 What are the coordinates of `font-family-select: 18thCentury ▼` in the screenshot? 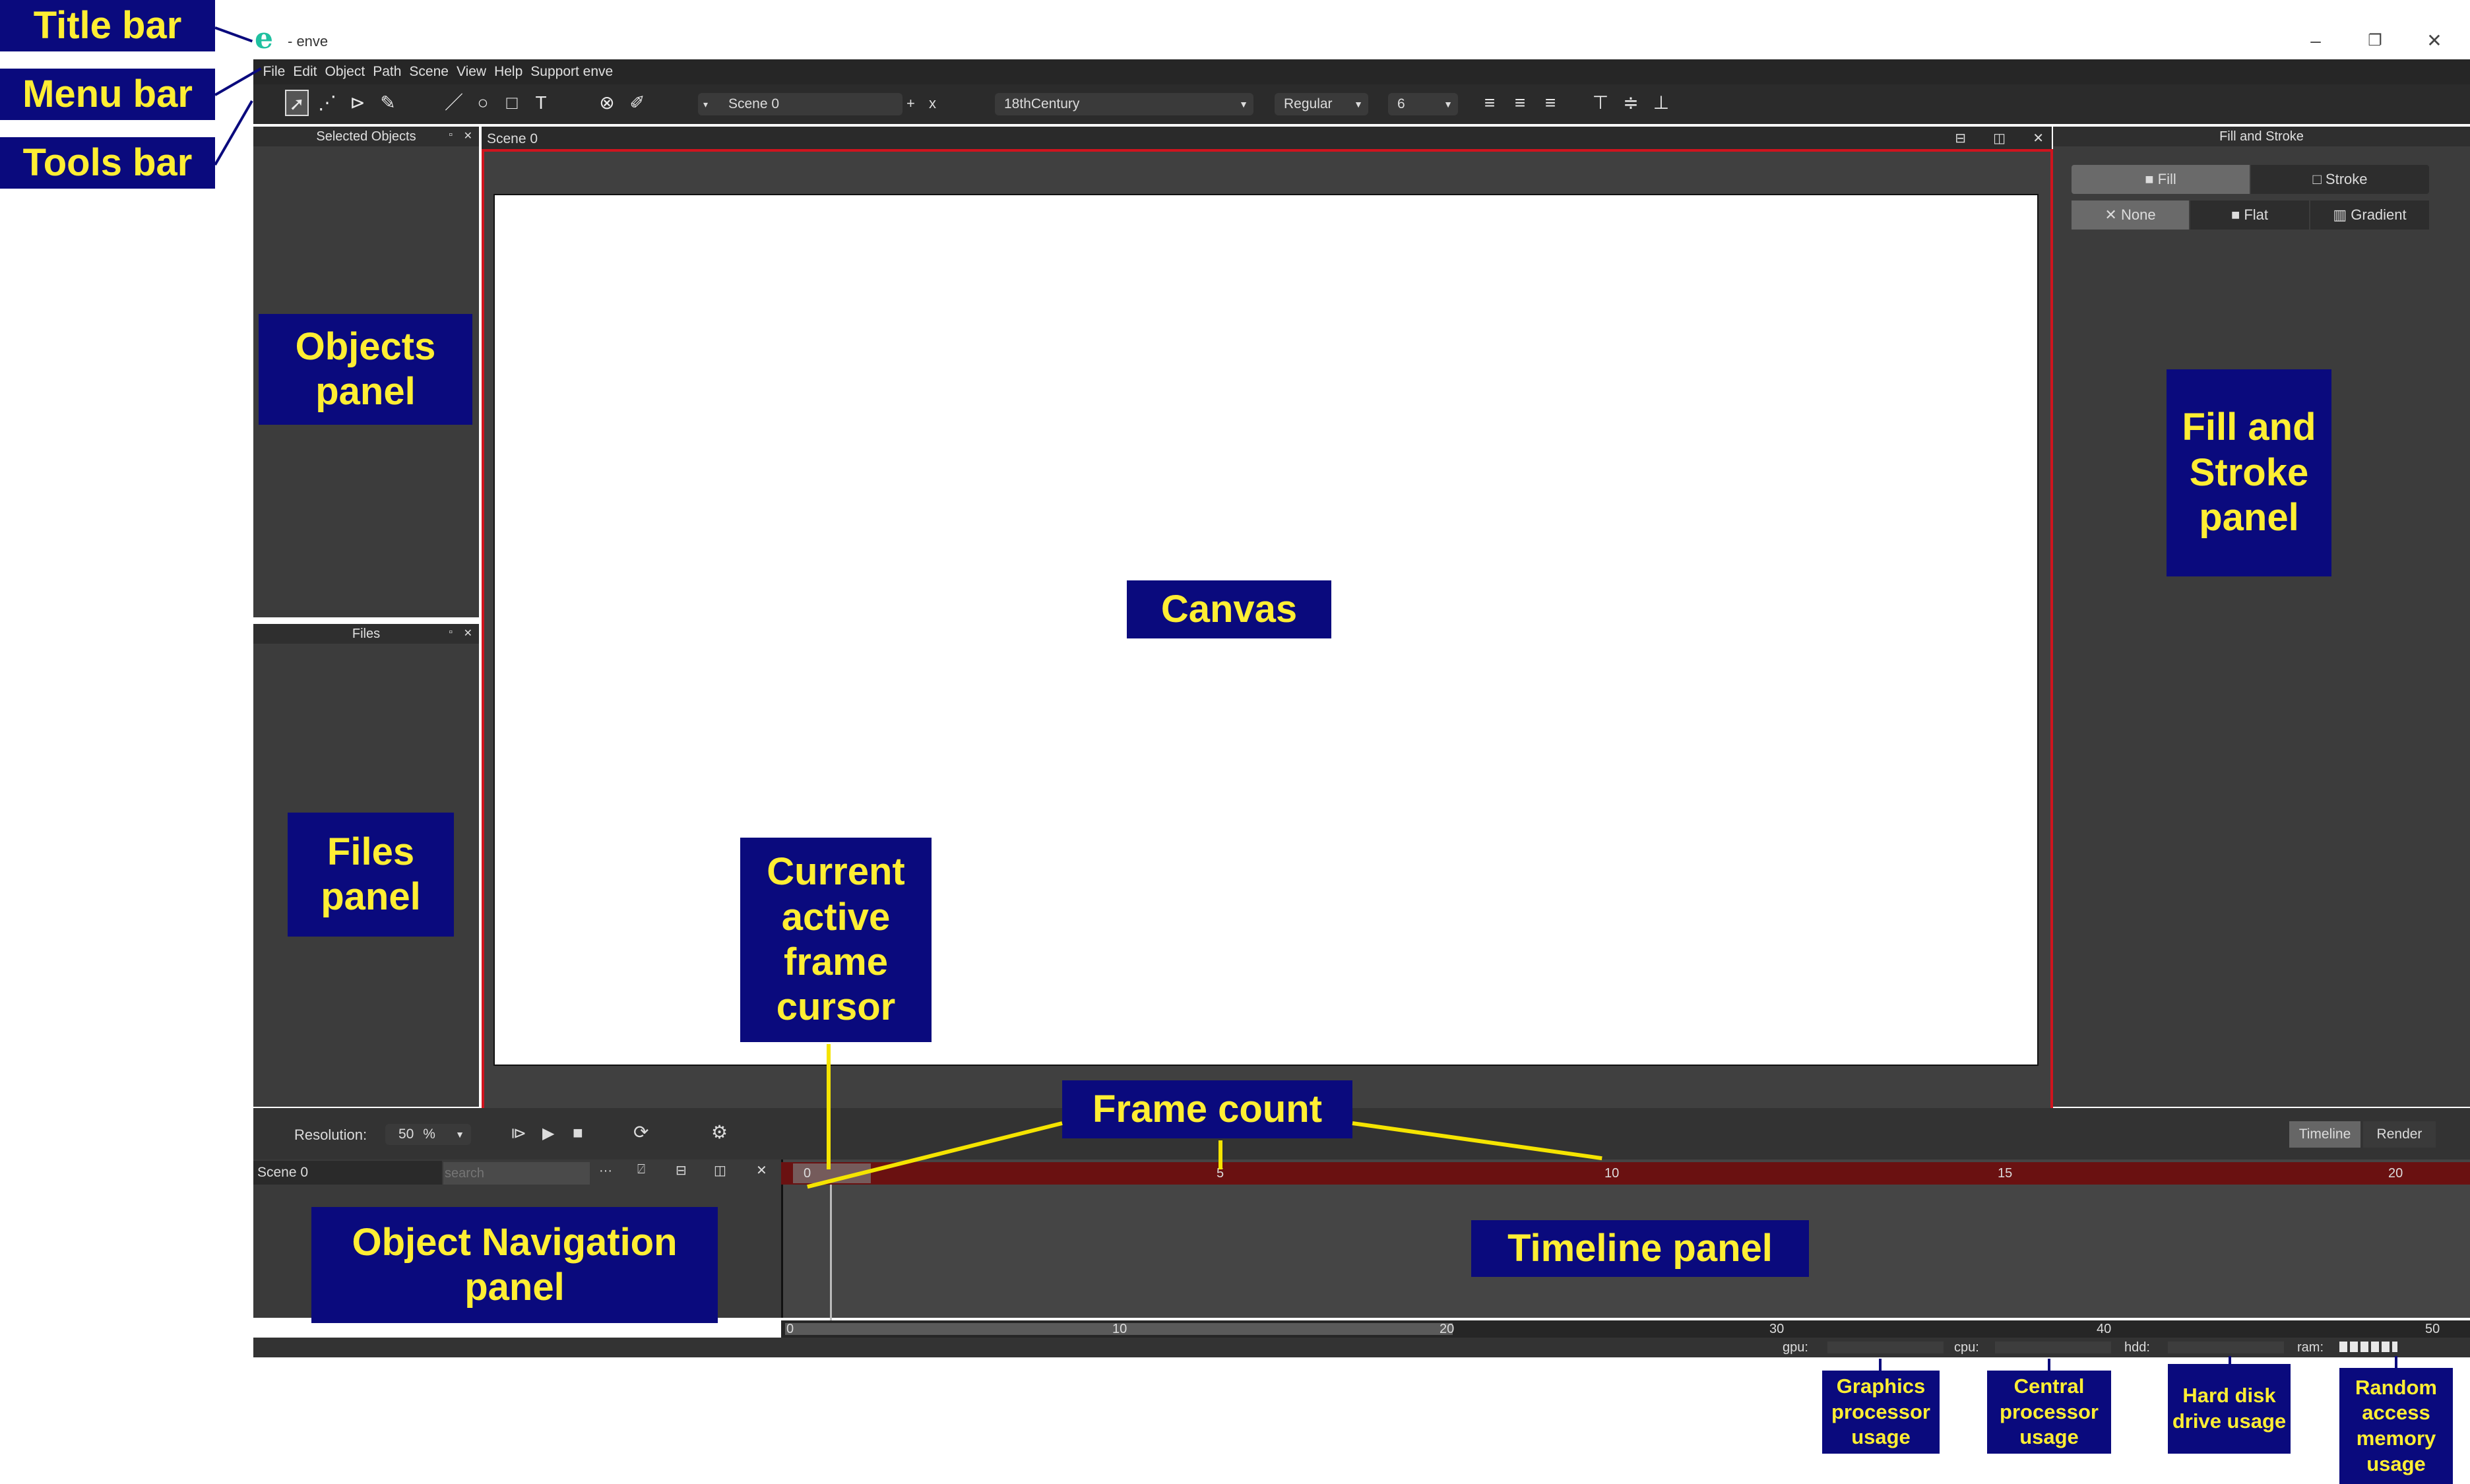 It's located at (1124, 104).